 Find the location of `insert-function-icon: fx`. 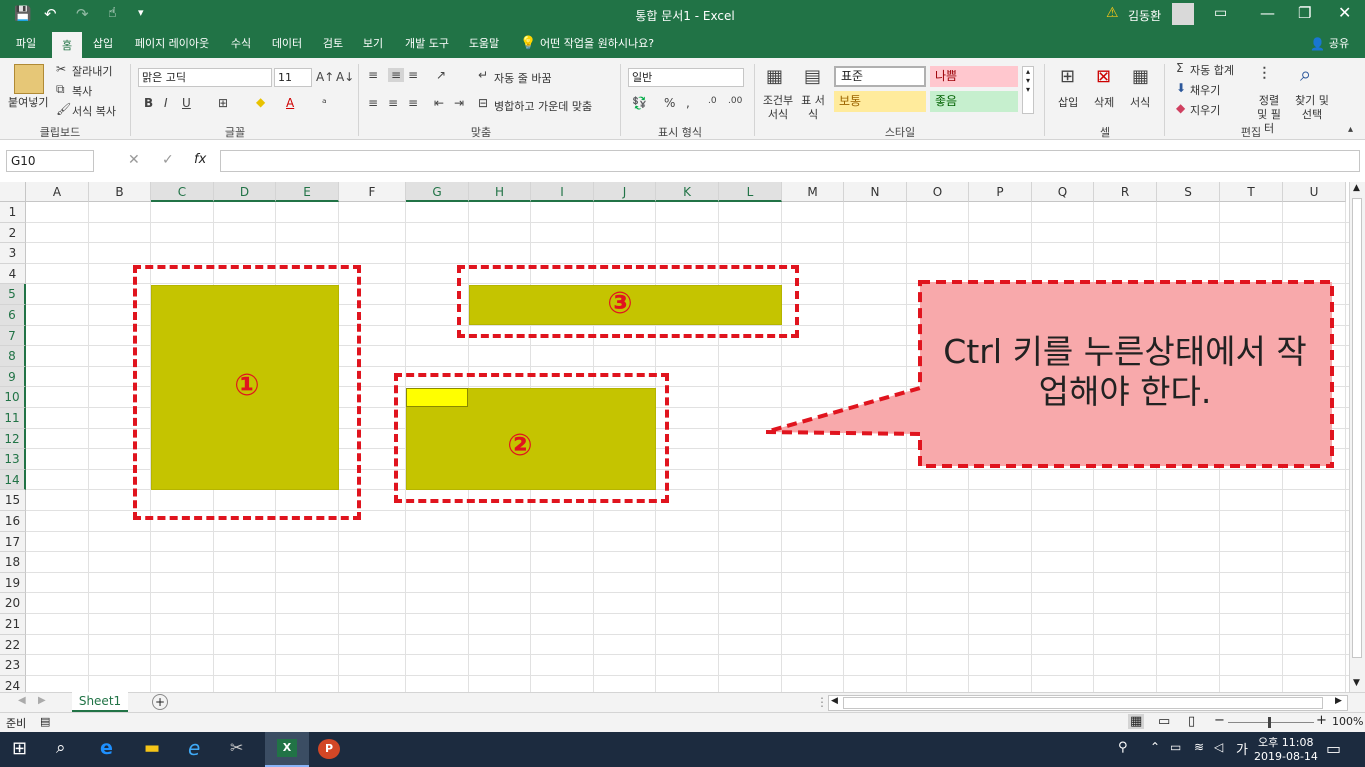

insert-function-icon: fx is located at coordinates (200, 159).